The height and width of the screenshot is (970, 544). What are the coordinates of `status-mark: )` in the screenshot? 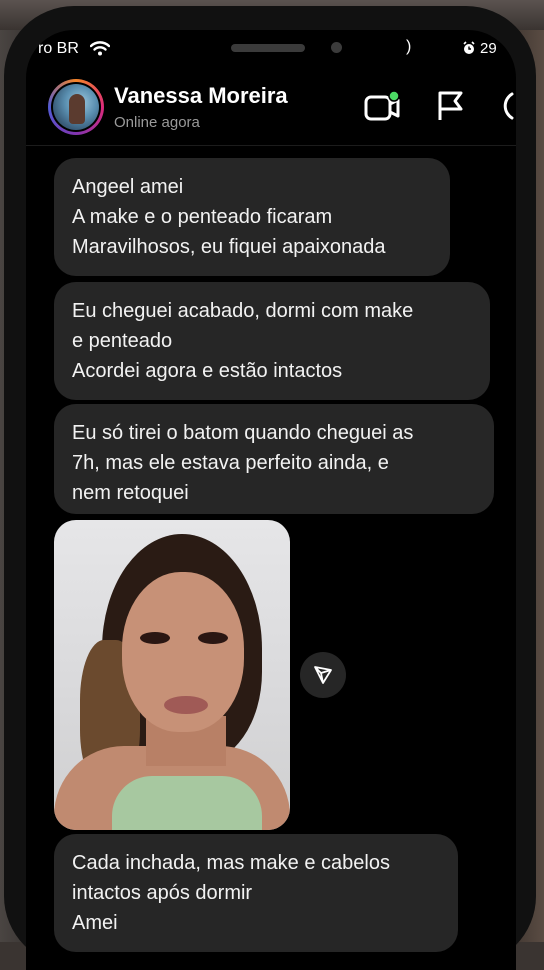 It's located at (409, 46).